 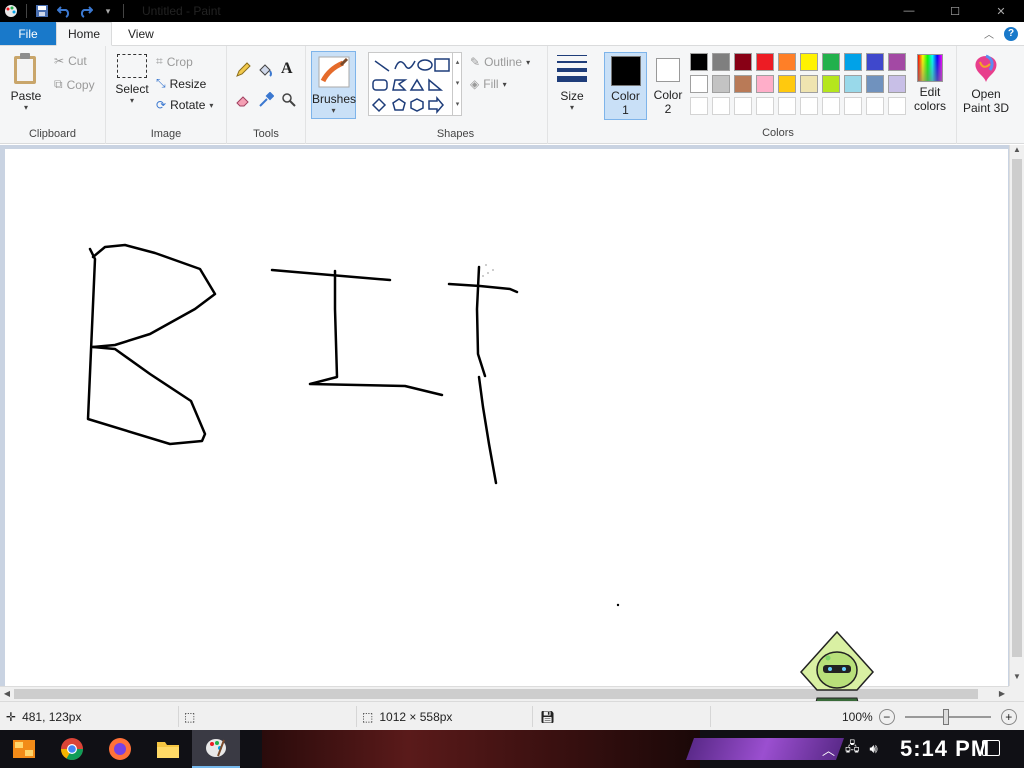 What do you see at coordinates (668, 109) in the screenshot?
I see `color2-number: 2` at bounding box center [668, 109].